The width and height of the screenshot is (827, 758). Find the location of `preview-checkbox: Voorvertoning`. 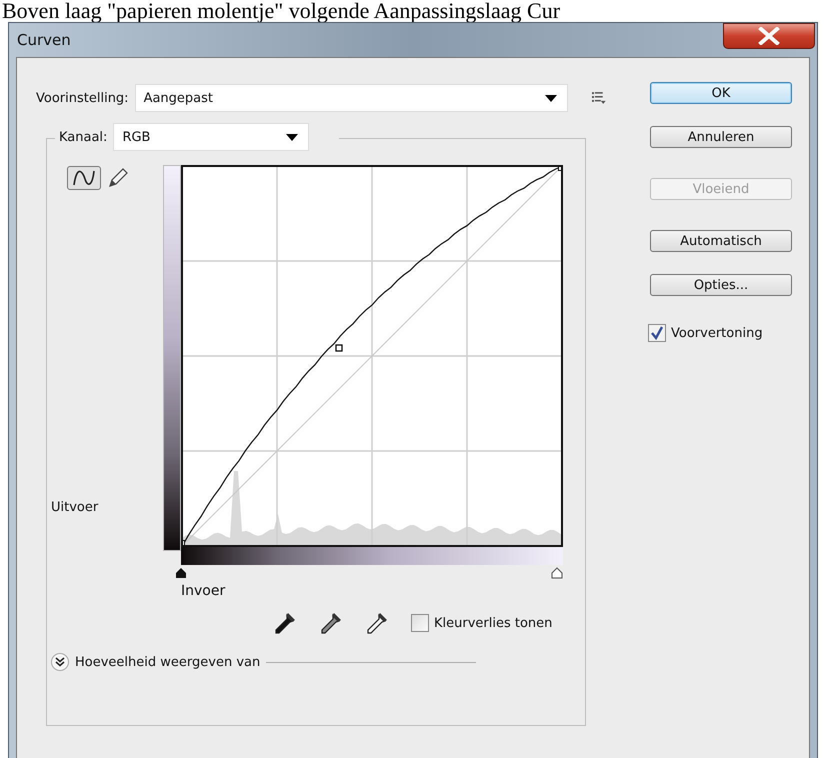

preview-checkbox: Voorvertoning is located at coordinates (720, 333).